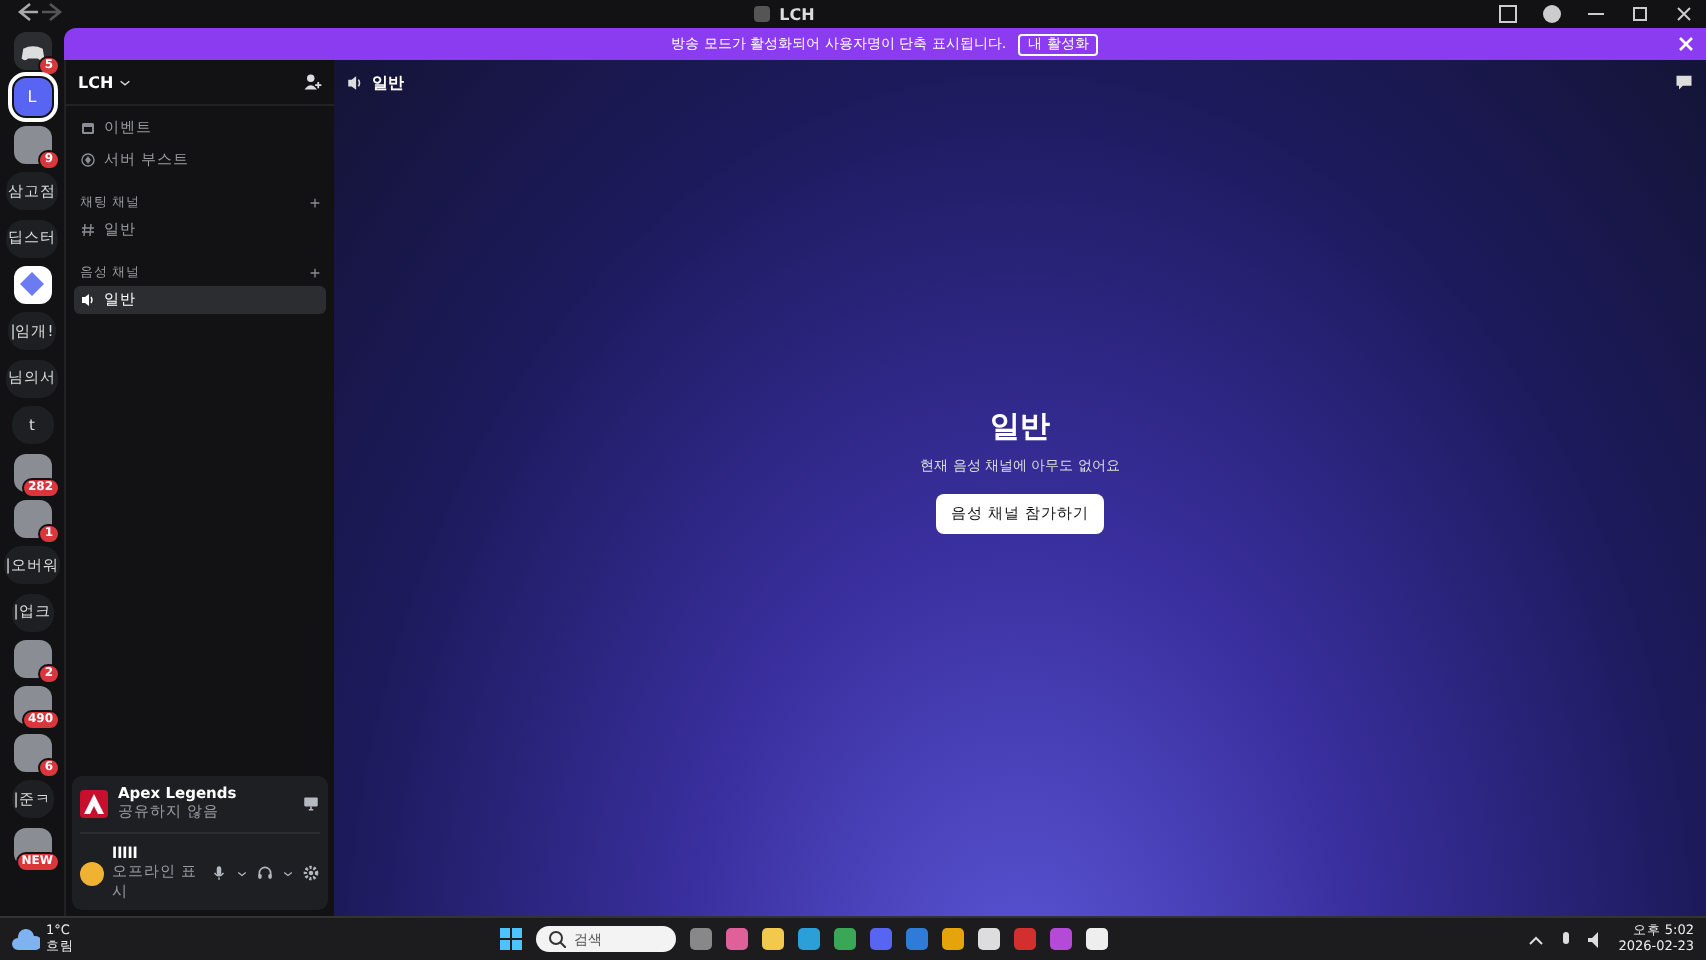  I want to click on invite-person-icon, so click(312, 82).